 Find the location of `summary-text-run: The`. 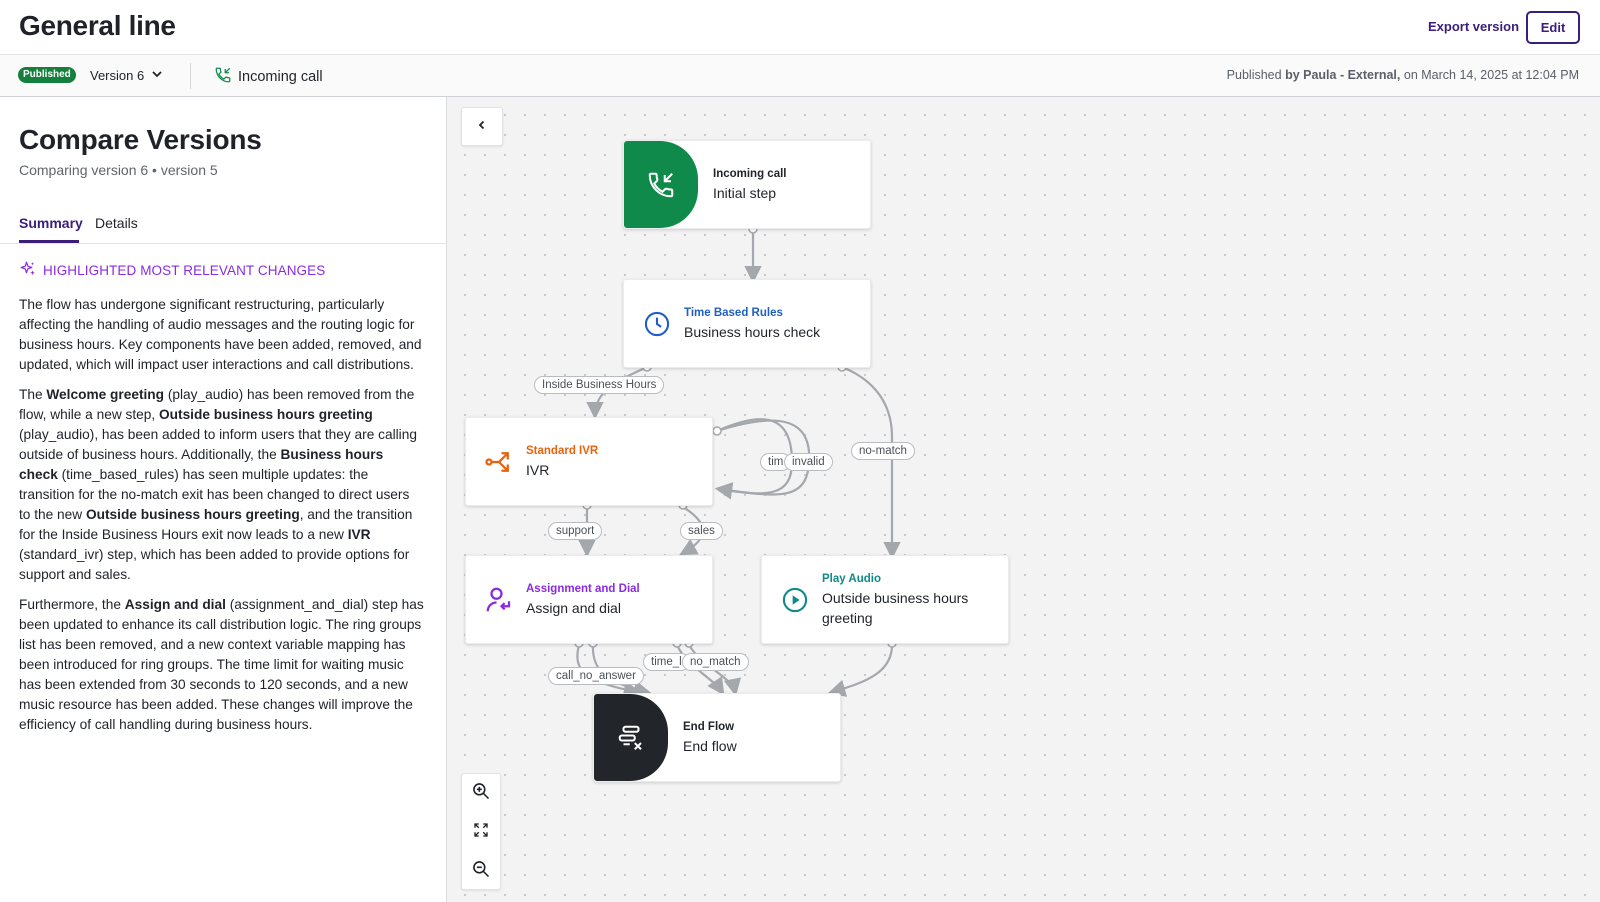

summary-text-run: The is located at coordinates (33, 394).